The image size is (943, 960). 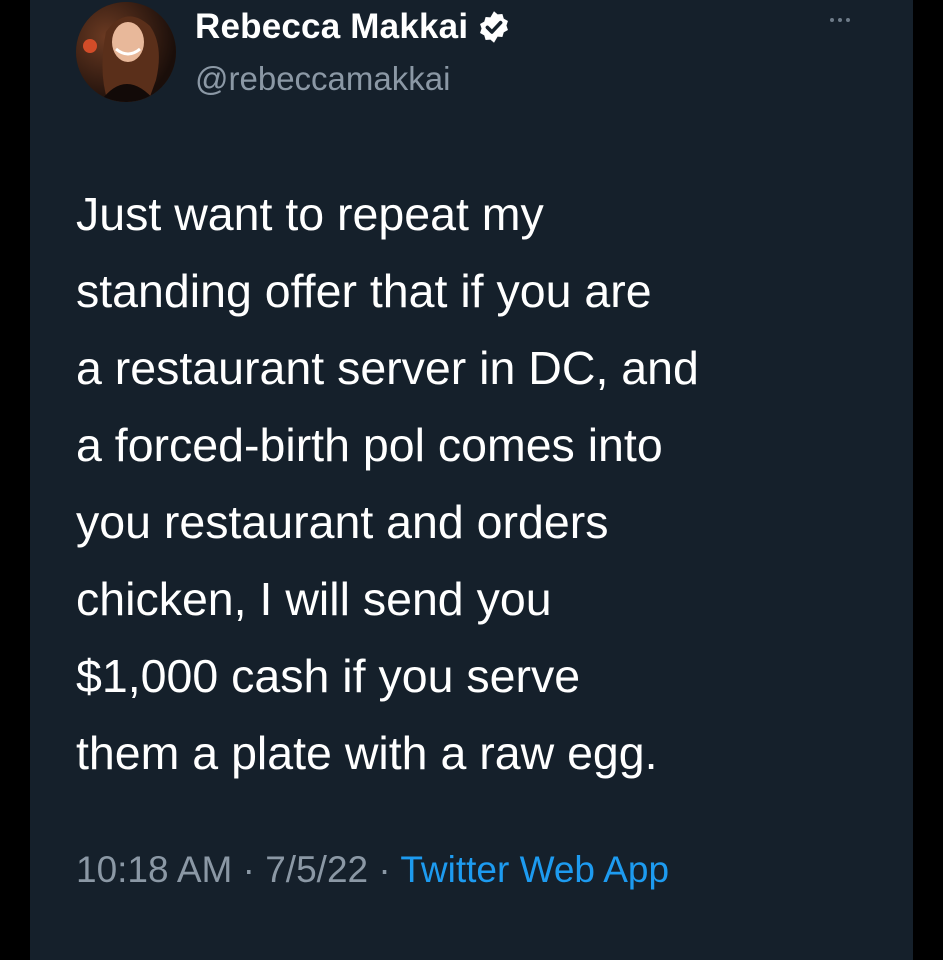 I want to click on tweet-text-line: a forced-birth pol comes into, so click(x=369, y=445).